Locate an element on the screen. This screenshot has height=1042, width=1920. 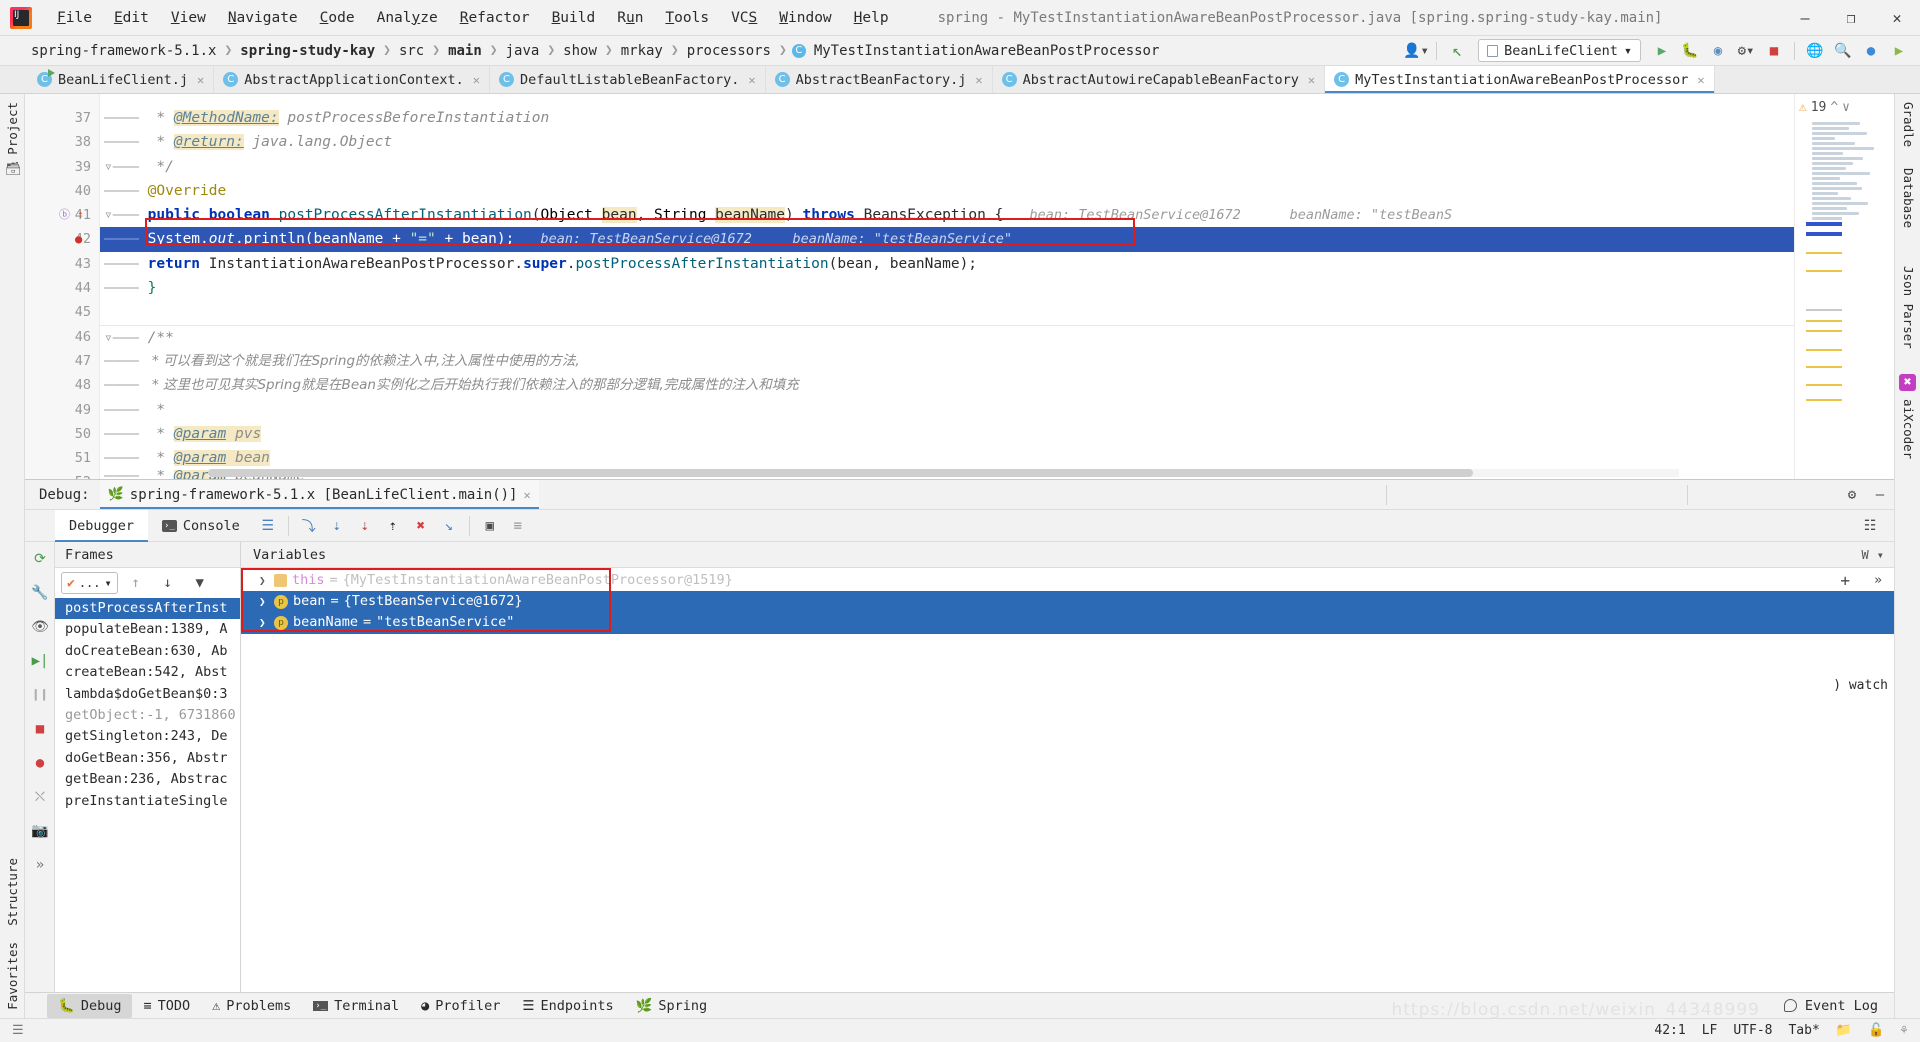
profile-button: ⚙▾ is located at coordinates (1746, 51).